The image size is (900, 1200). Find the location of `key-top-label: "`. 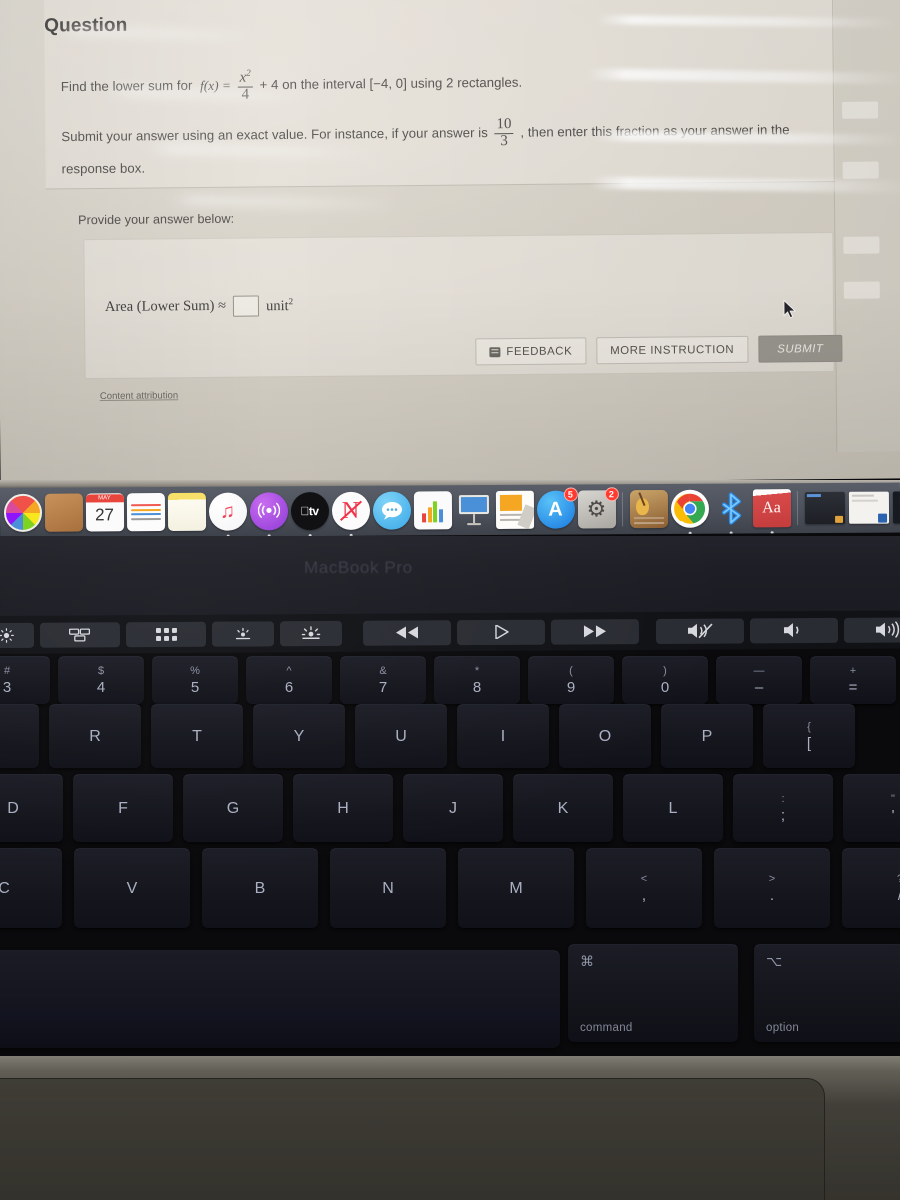

key-top-label: " is located at coordinates (893, 799).